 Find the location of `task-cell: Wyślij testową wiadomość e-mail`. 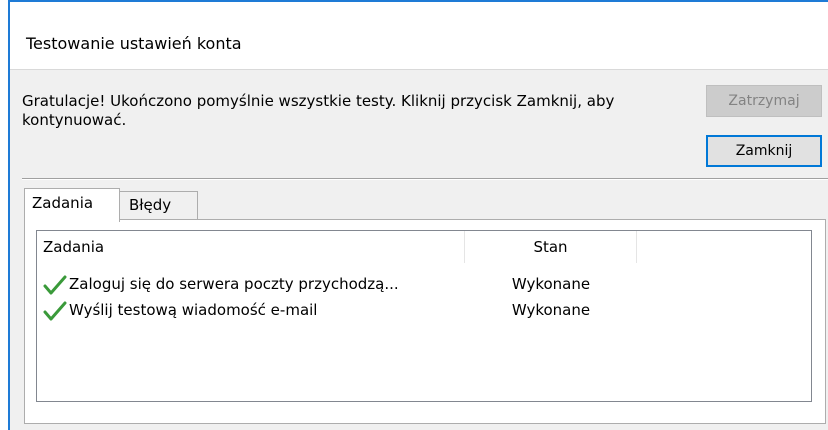

task-cell: Wyślij testową wiadomość e-mail is located at coordinates (253, 311).